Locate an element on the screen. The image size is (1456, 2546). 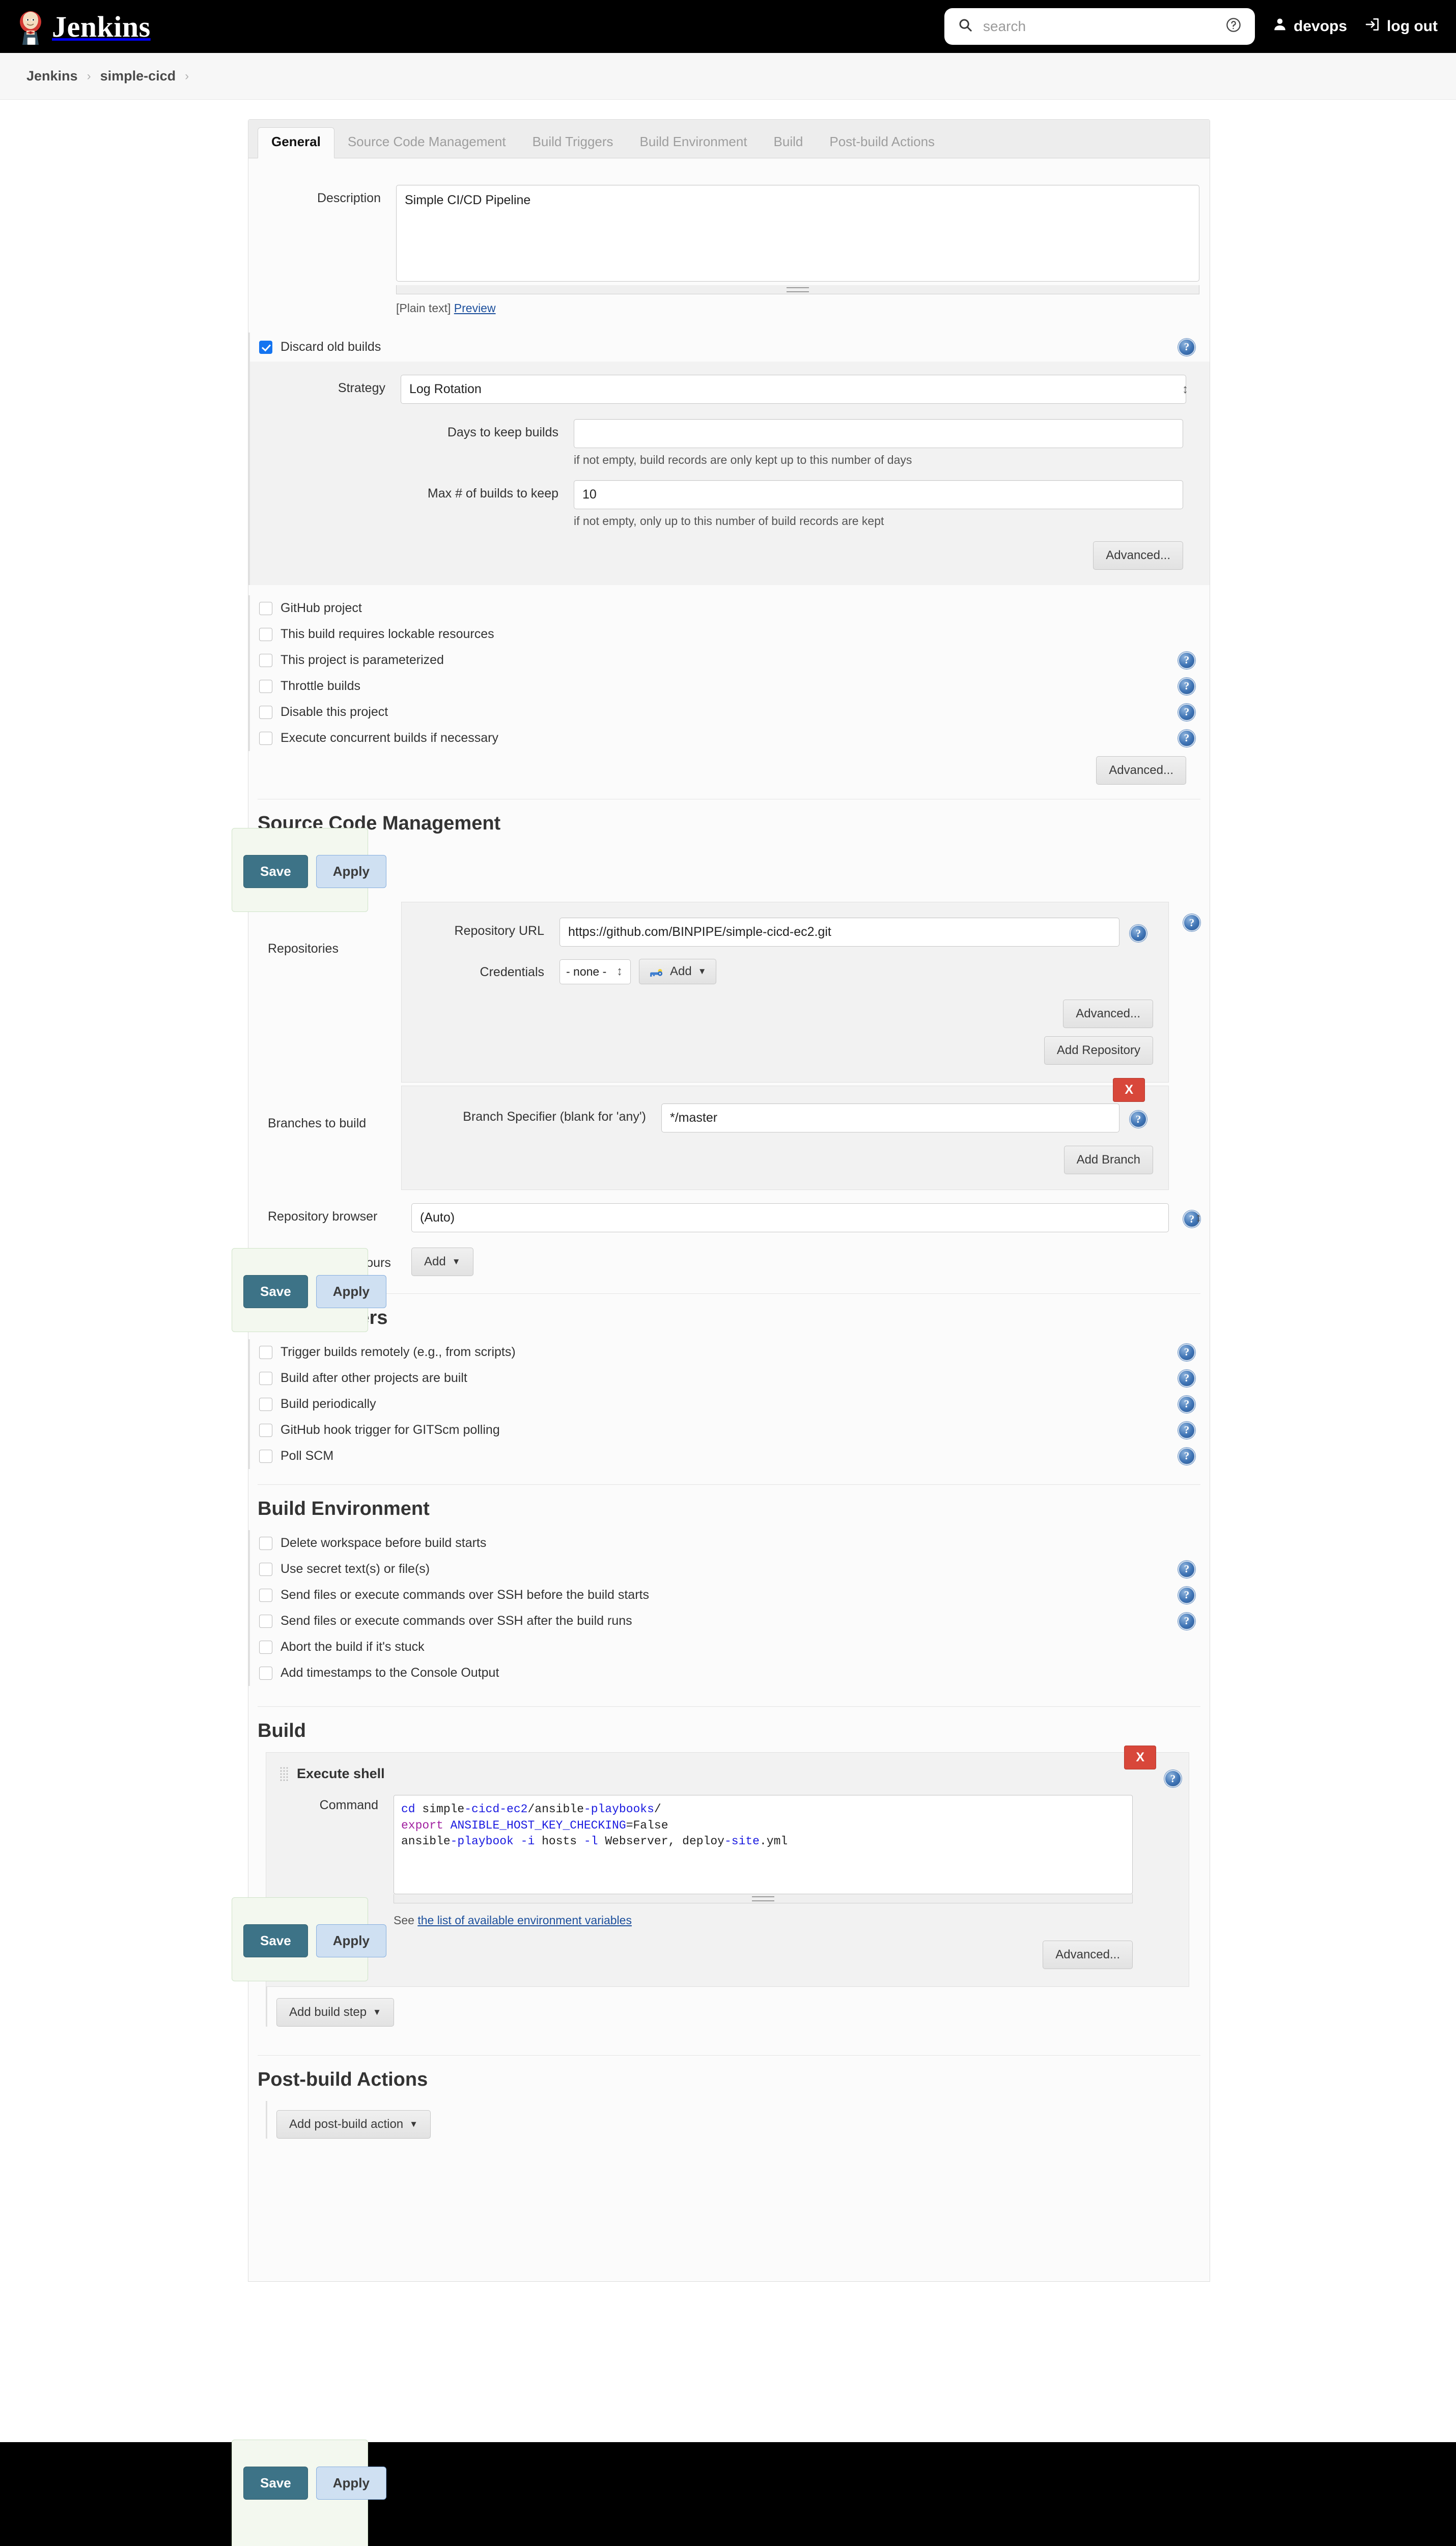
trigger-poll-scm-help-icon: ? is located at coordinates (1186, 1456).